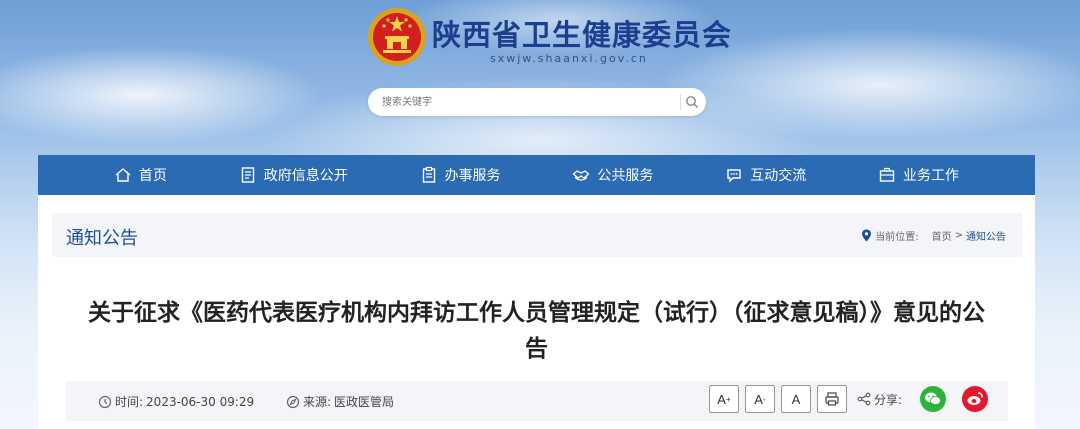 This screenshot has height=429, width=1080. What do you see at coordinates (764, 399) in the screenshot?
I see `minus-icon: -` at bounding box center [764, 399].